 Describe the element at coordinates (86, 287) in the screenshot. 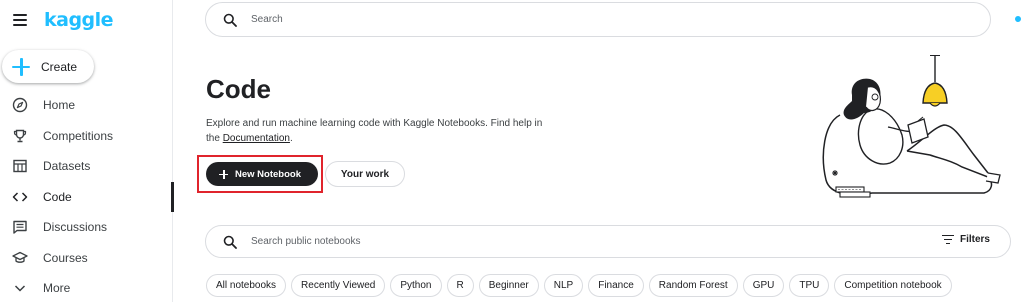

I see `sidebar-item-more: More` at that location.